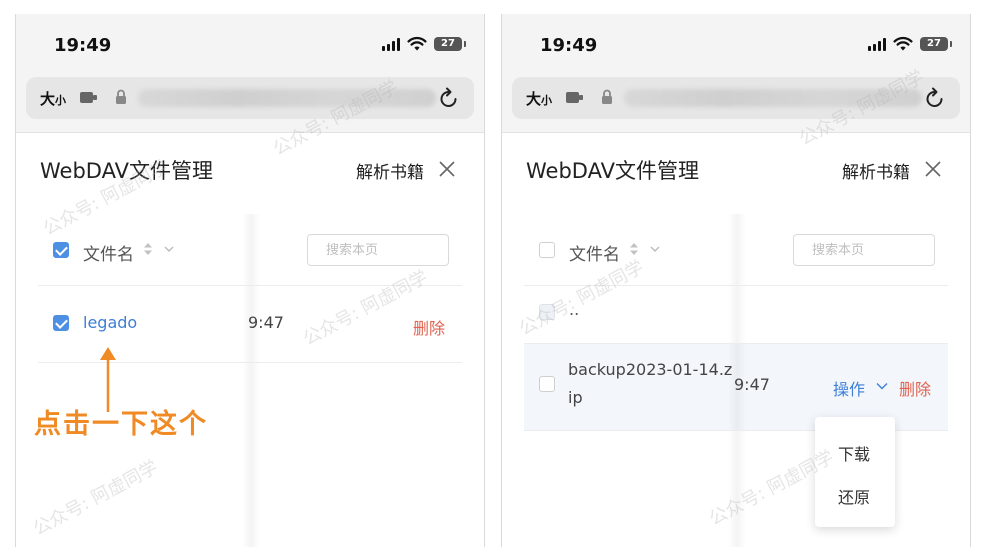  I want to click on row-checkbox-legado, so click(61, 323).